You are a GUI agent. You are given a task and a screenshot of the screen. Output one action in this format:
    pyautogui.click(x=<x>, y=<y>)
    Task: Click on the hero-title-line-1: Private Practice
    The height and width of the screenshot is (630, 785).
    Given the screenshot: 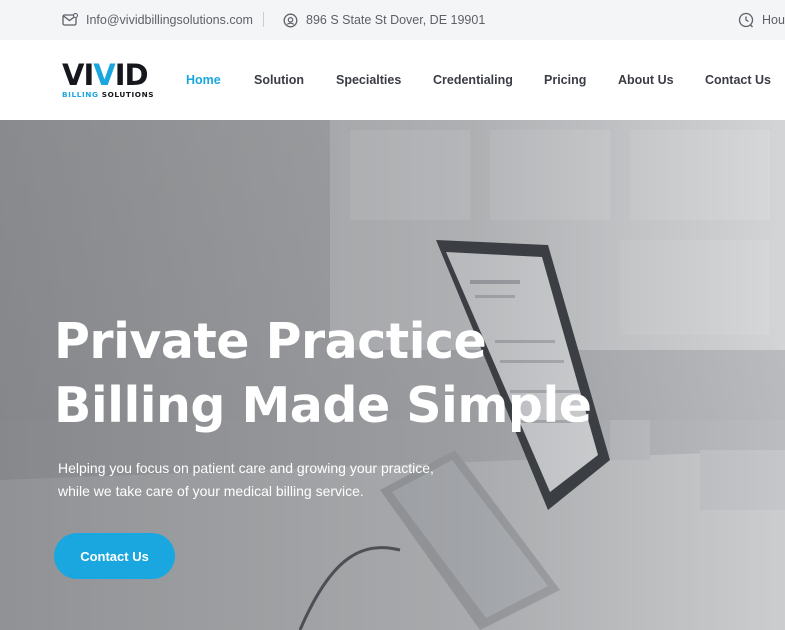 What is the action you would take?
    pyautogui.click(x=270, y=341)
    